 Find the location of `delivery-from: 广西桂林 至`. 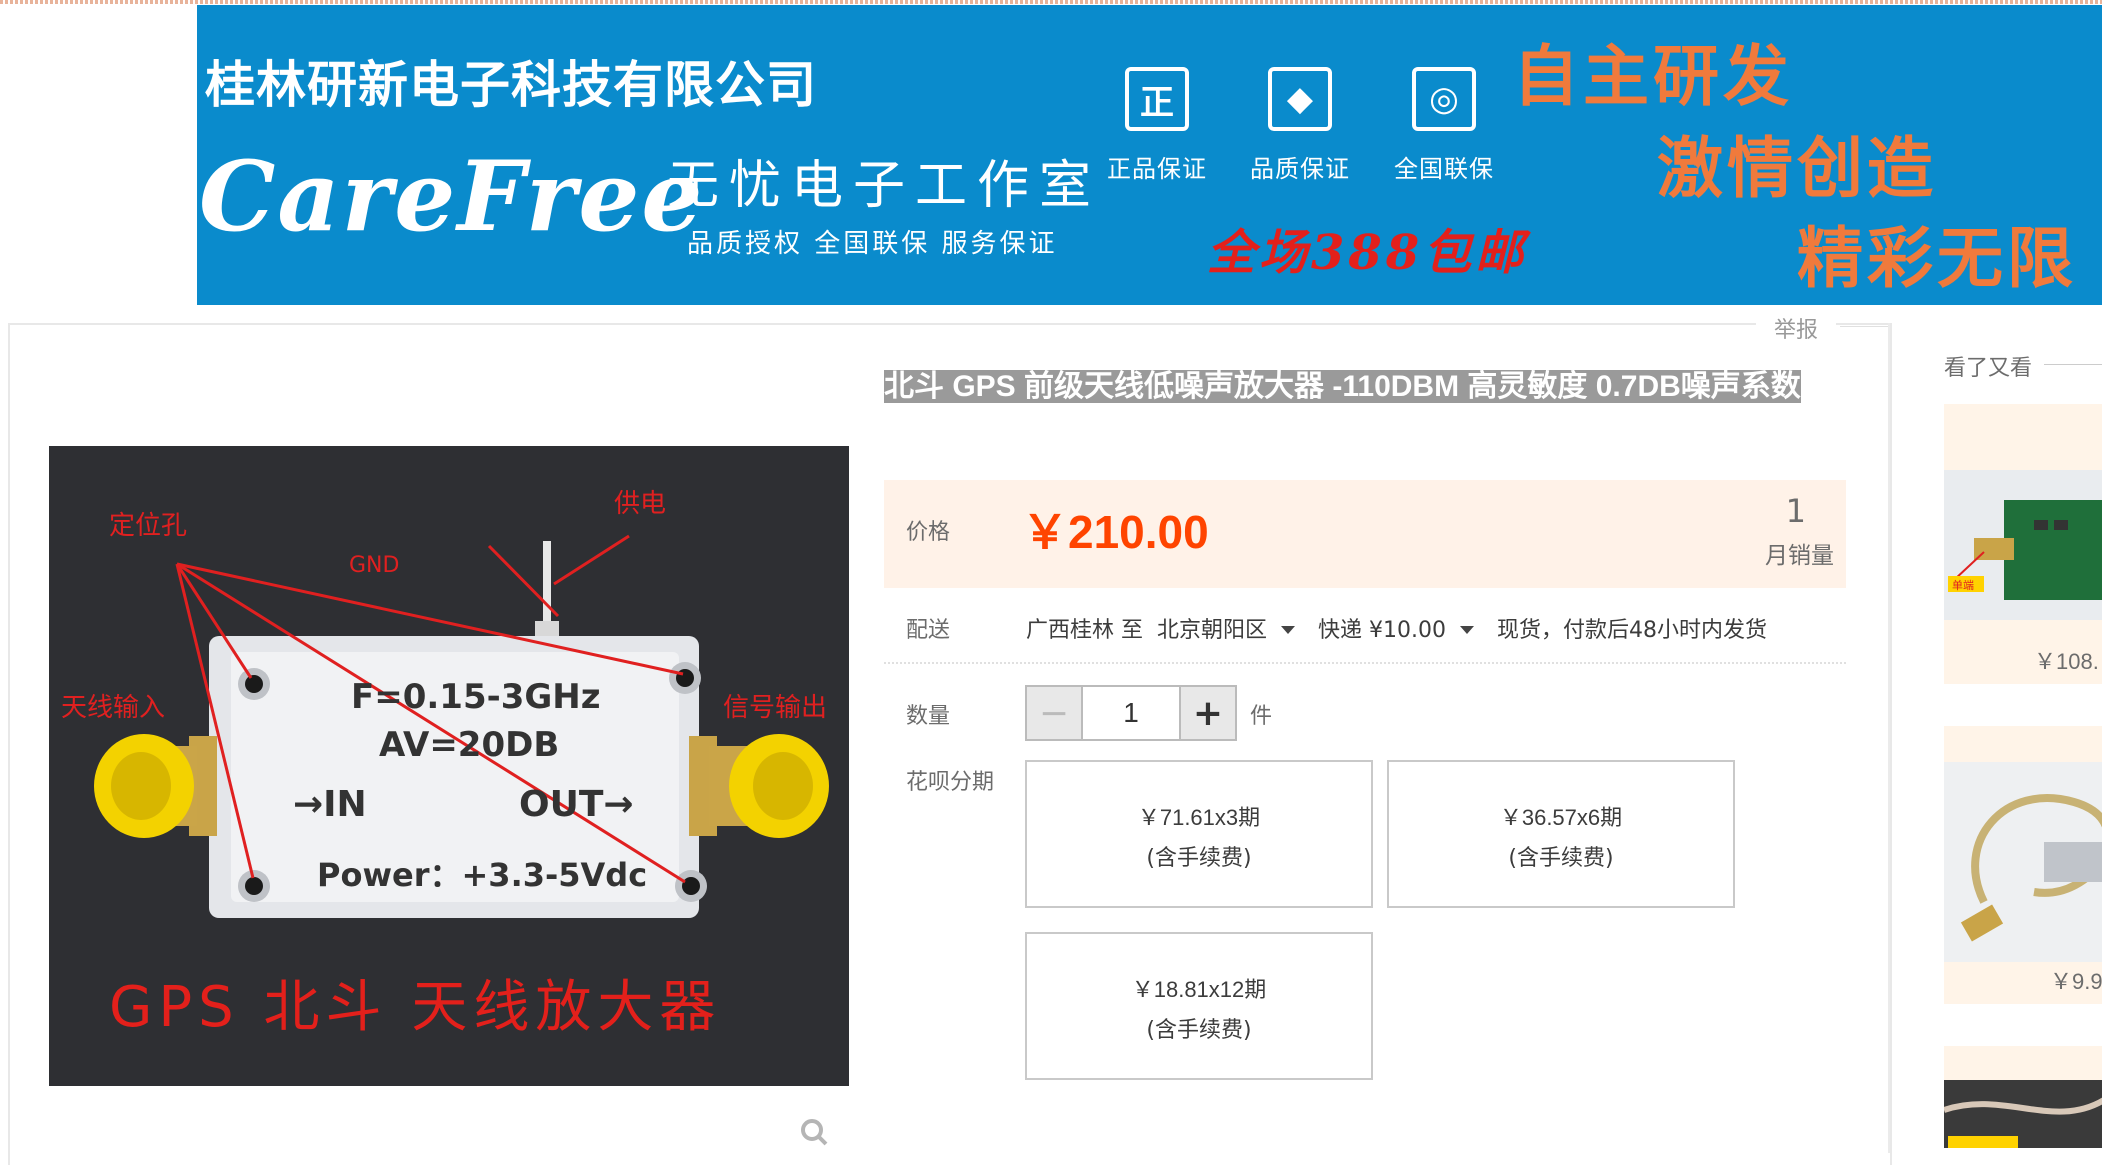

delivery-from: 广西桂林 至 is located at coordinates (1084, 630).